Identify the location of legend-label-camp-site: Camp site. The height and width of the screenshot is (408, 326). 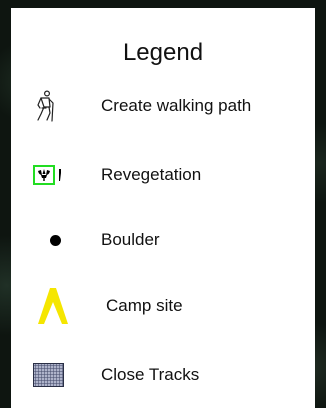
(144, 305).